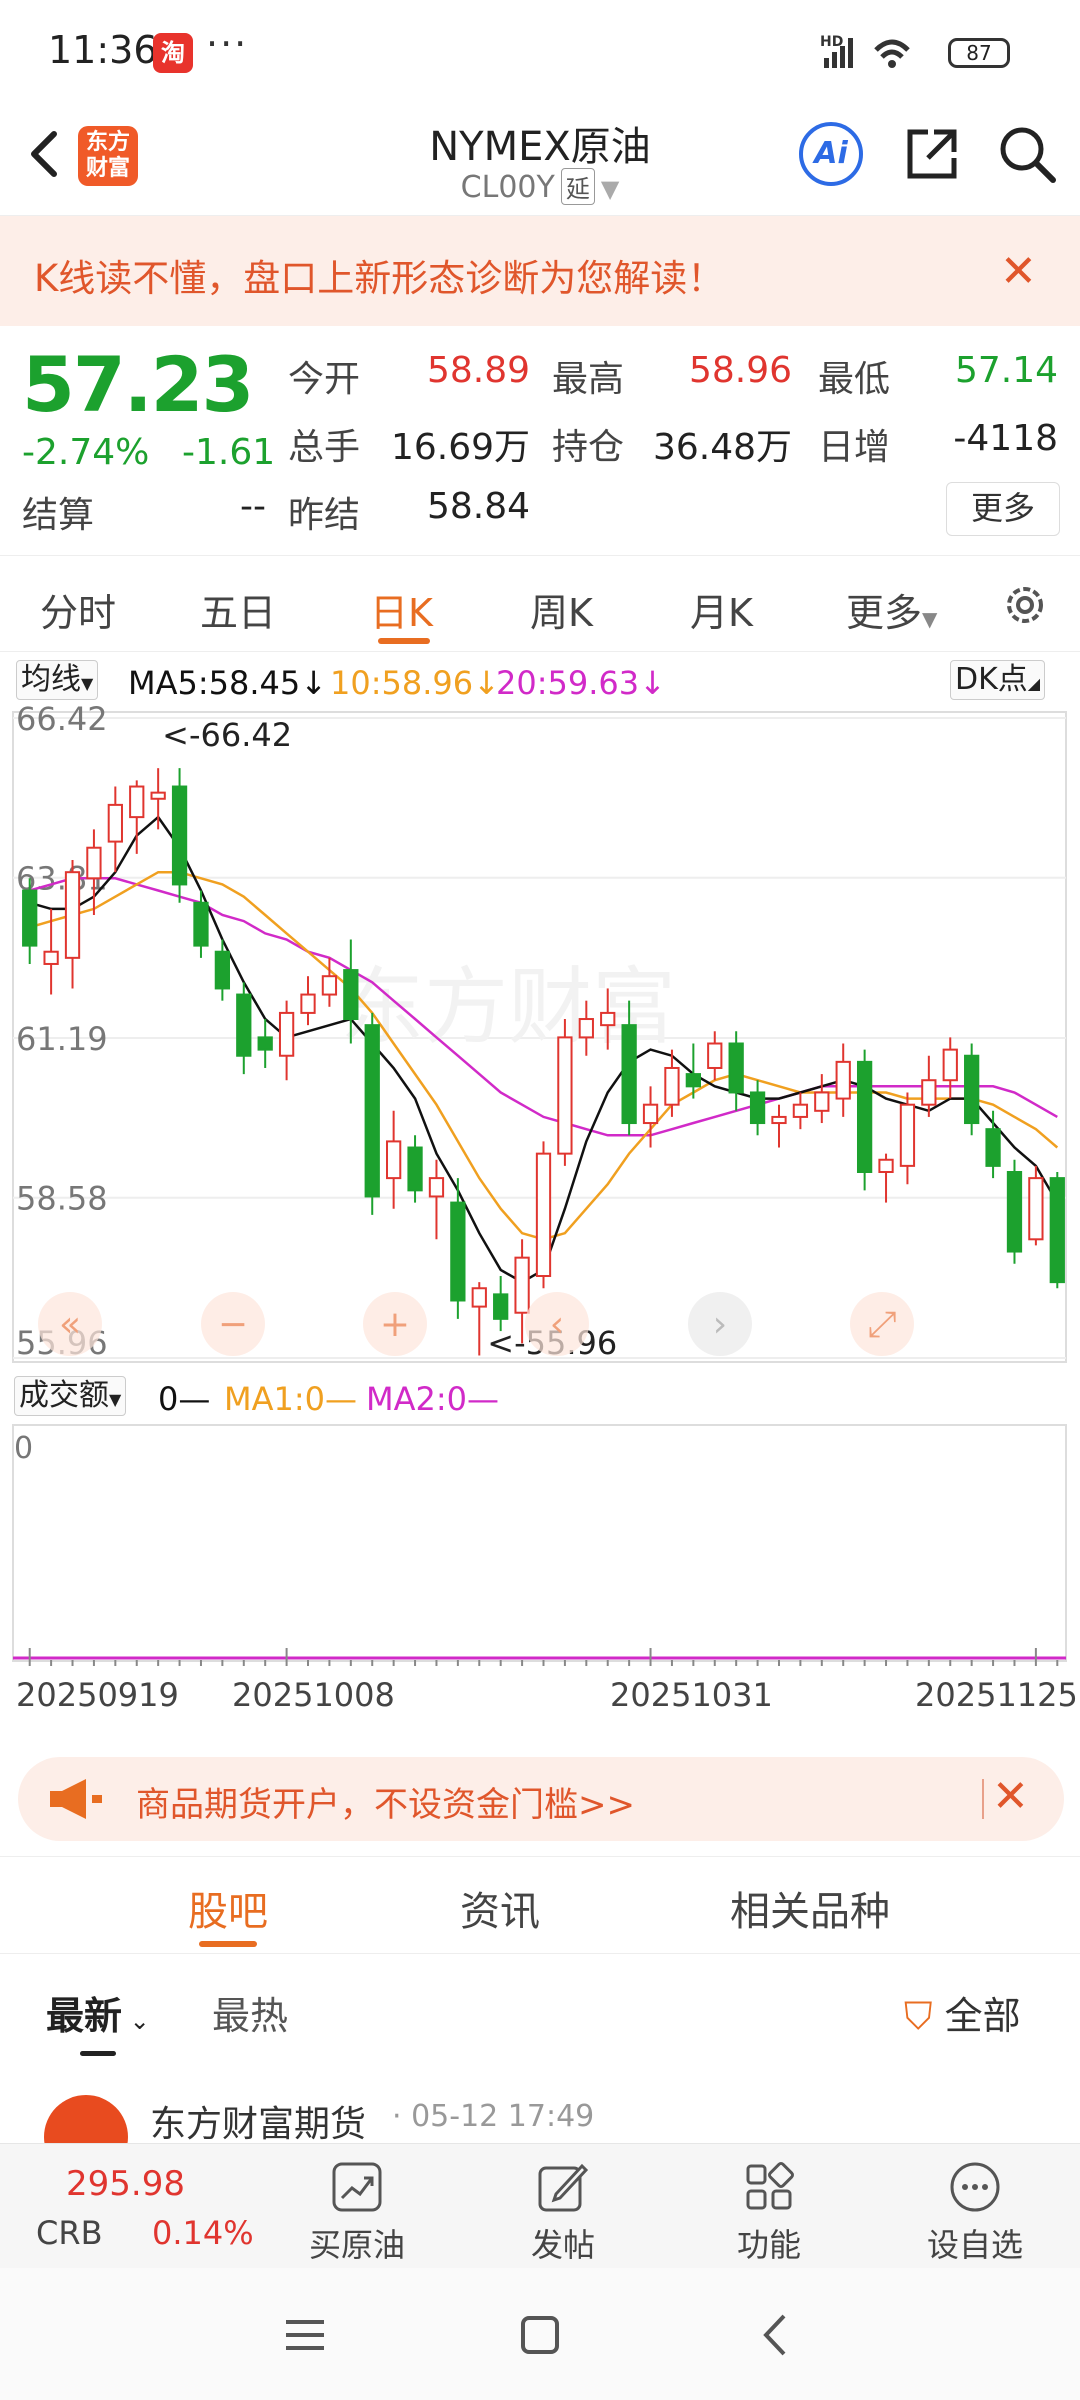 This screenshot has height=2400, width=1080. What do you see at coordinates (720, 1324) in the screenshot?
I see `next-icon: ›` at bounding box center [720, 1324].